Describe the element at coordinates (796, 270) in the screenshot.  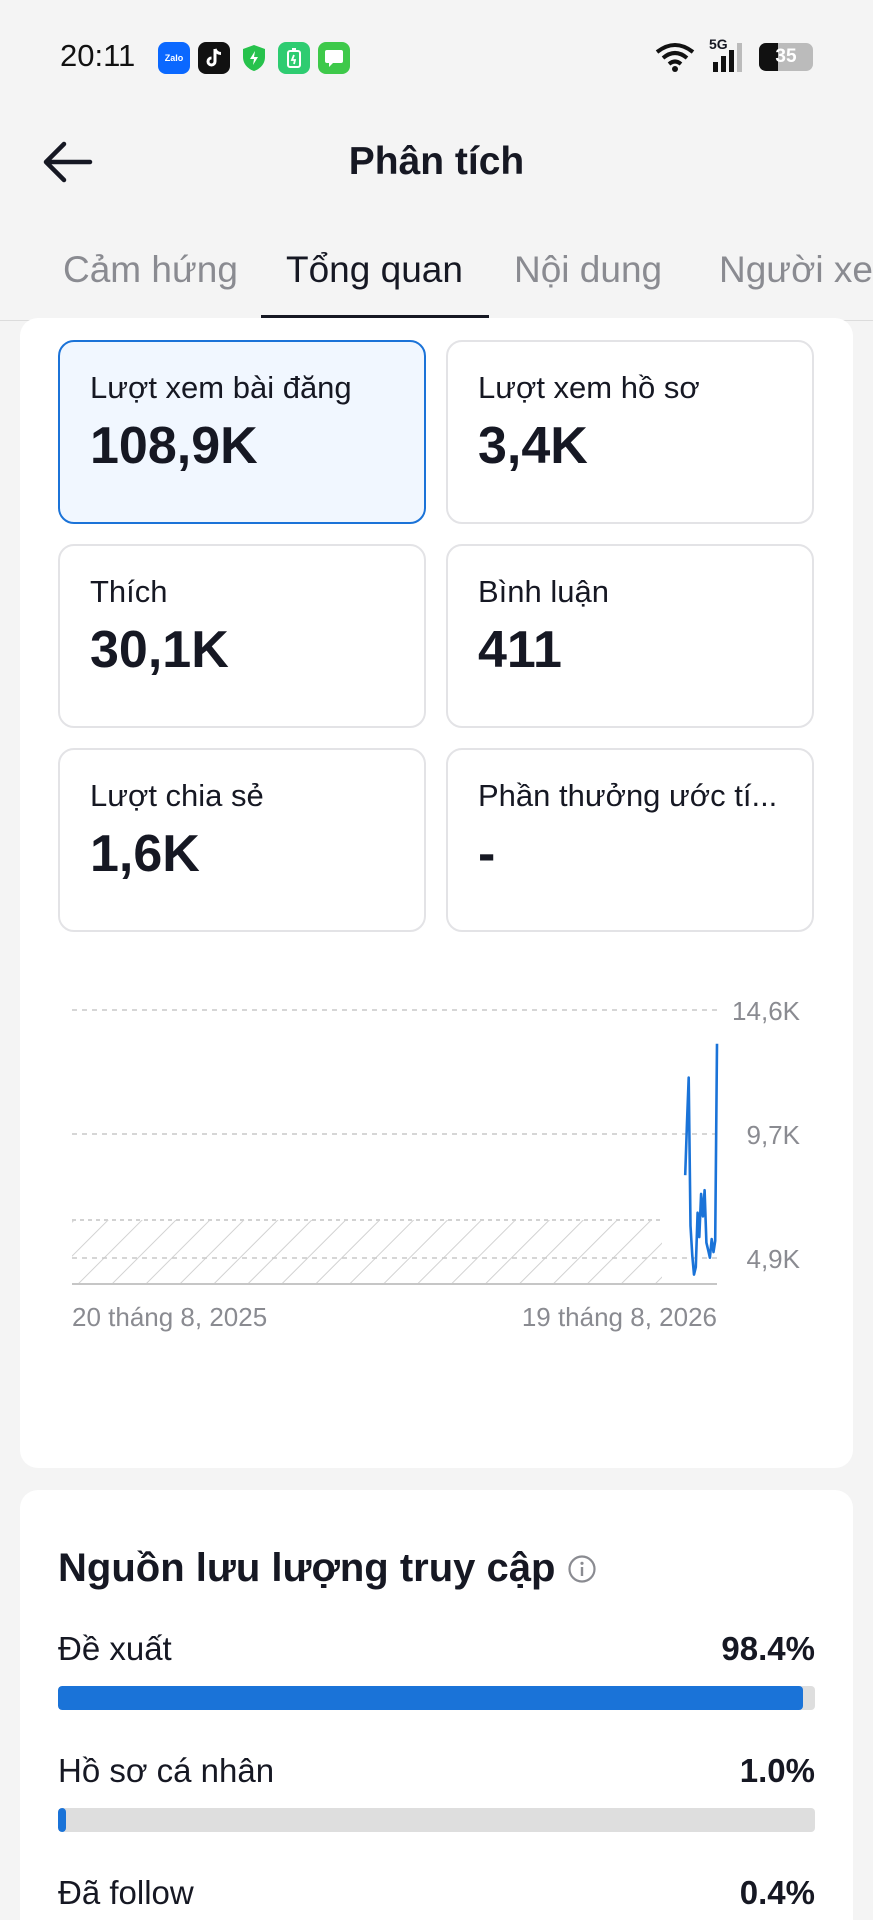
I see `tab-viewers: Người xem` at that location.